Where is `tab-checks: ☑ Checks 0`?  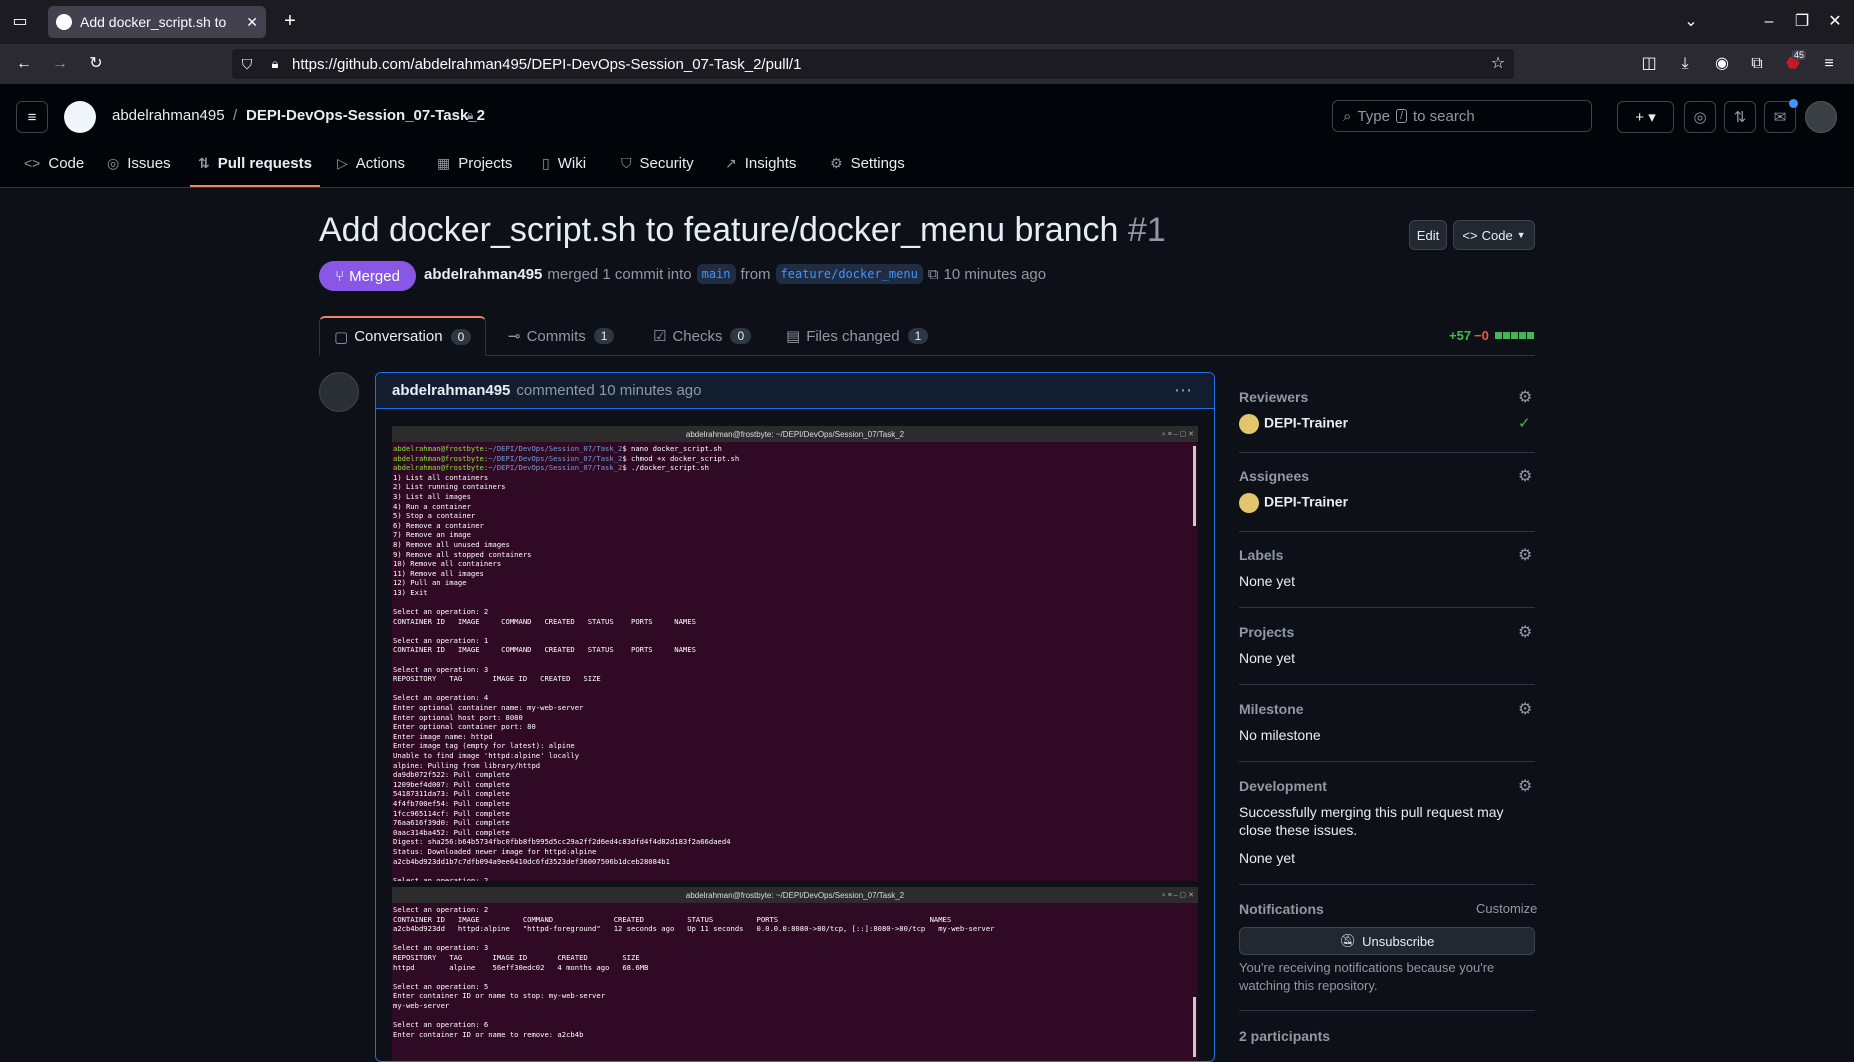
tab-checks: ☑ Checks 0 is located at coordinates (702, 336).